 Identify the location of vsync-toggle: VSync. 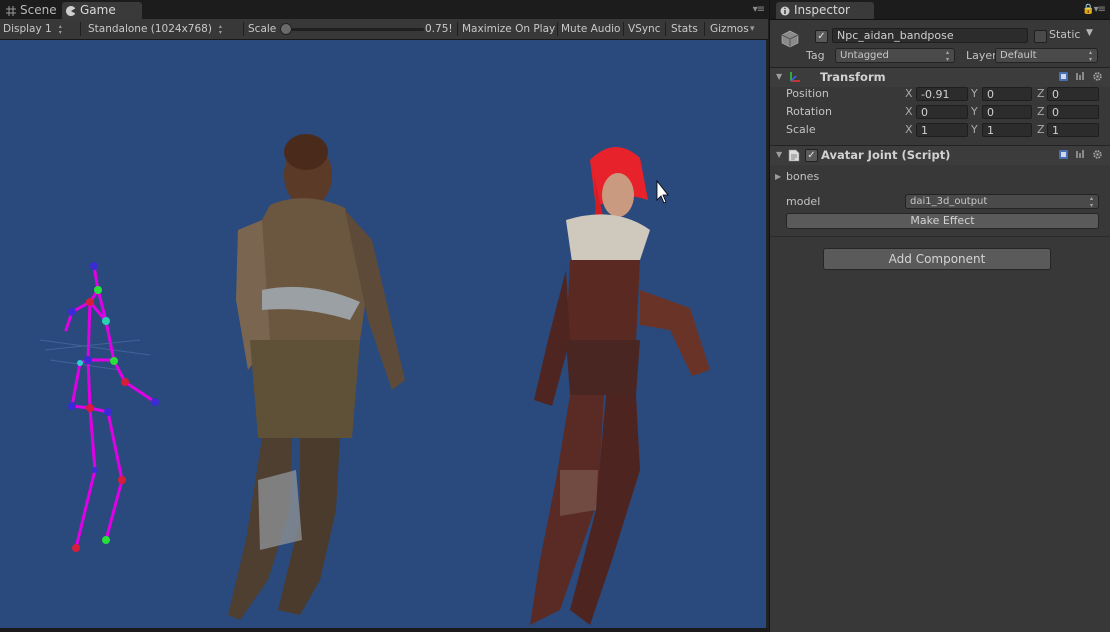
(644, 29).